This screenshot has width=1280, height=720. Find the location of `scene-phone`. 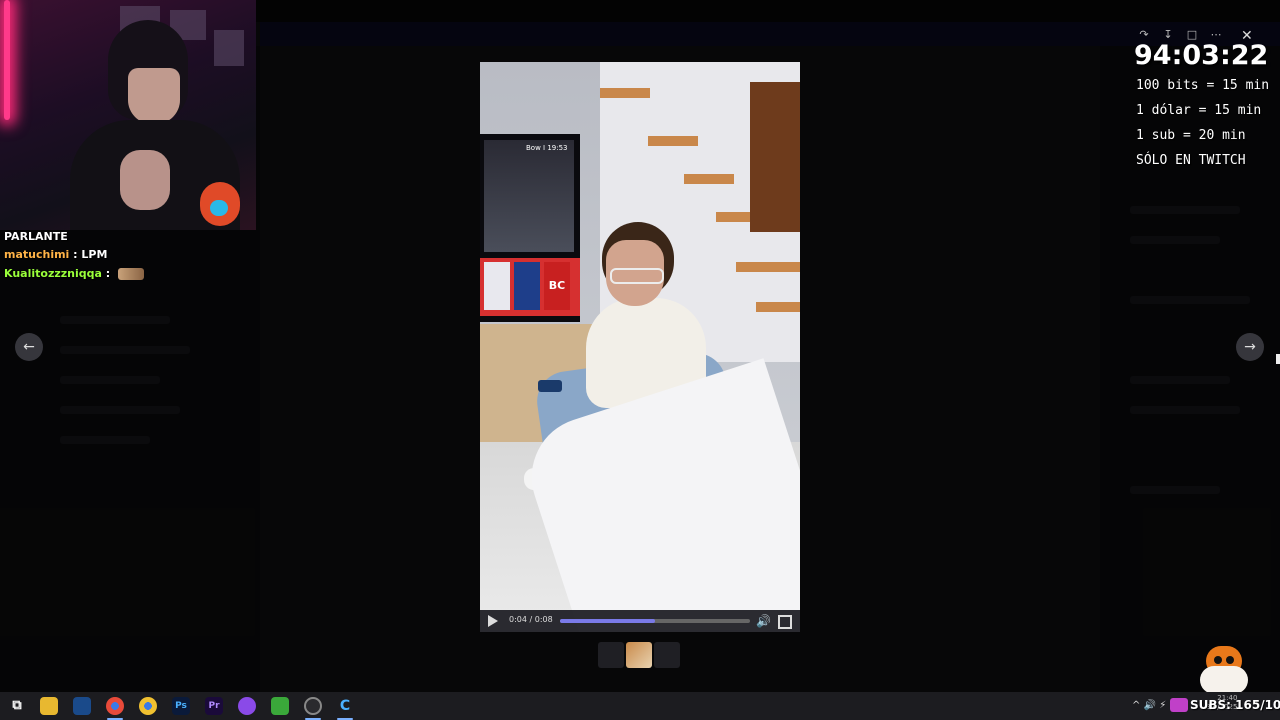

scene-phone is located at coordinates (550, 386).